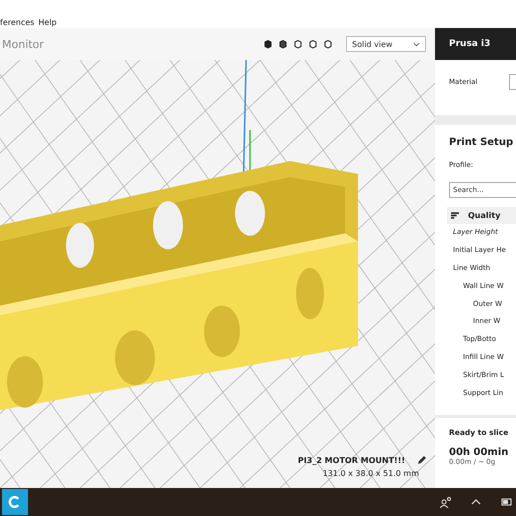  What do you see at coordinates (446, 502) in the screenshot?
I see `people-icon` at bounding box center [446, 502].